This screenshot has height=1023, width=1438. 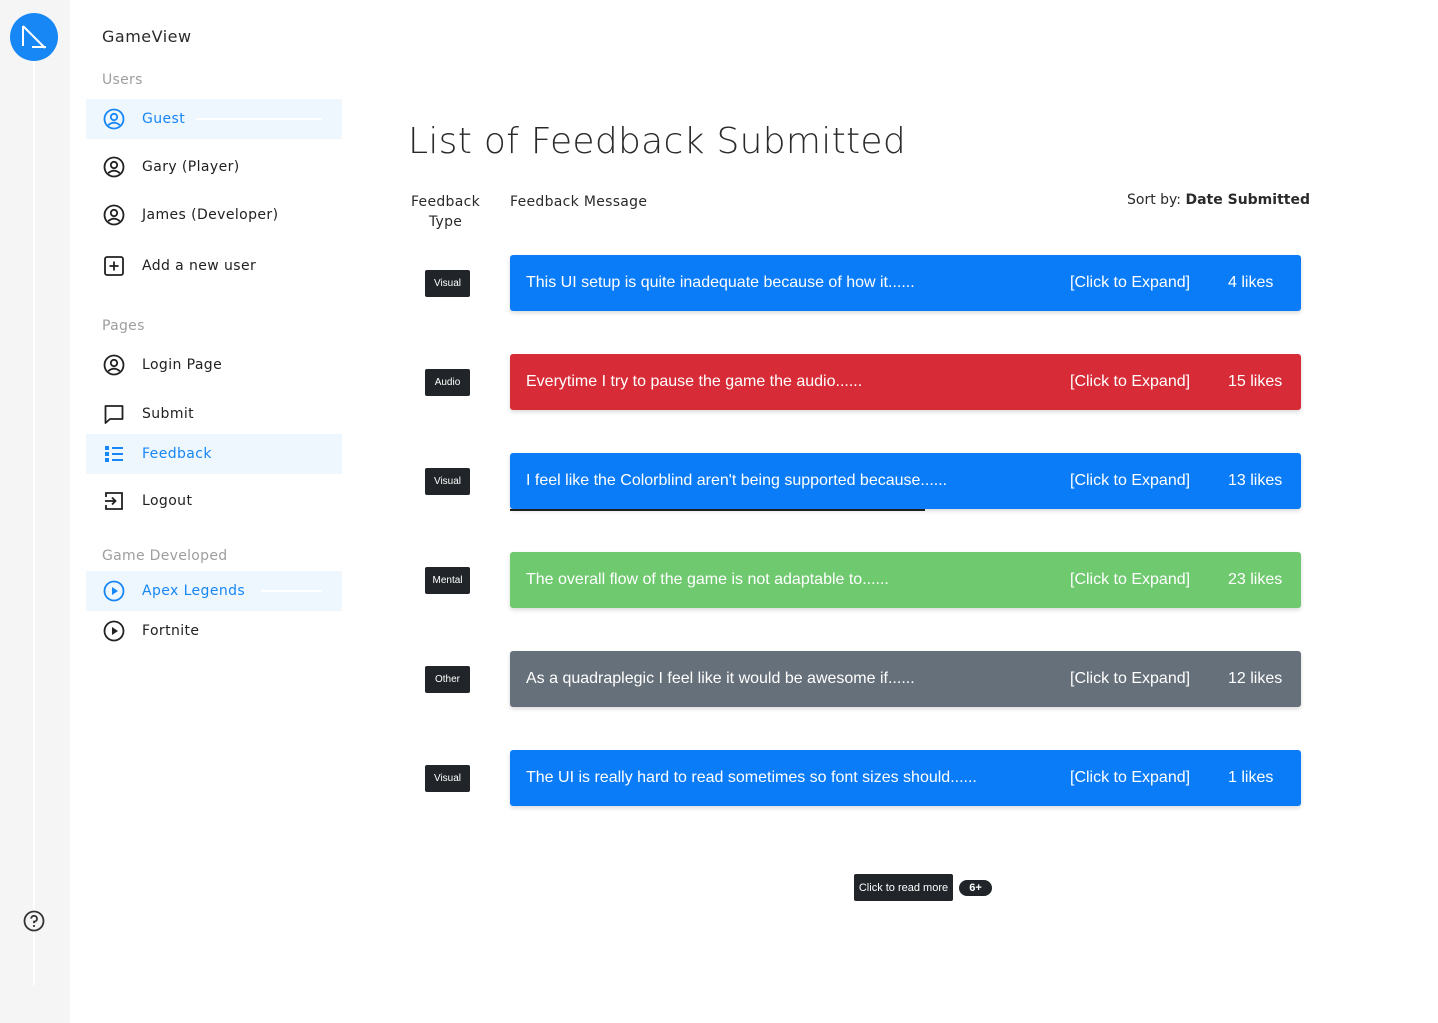 I want to click on logout-icon, so click(x=114, y=501).